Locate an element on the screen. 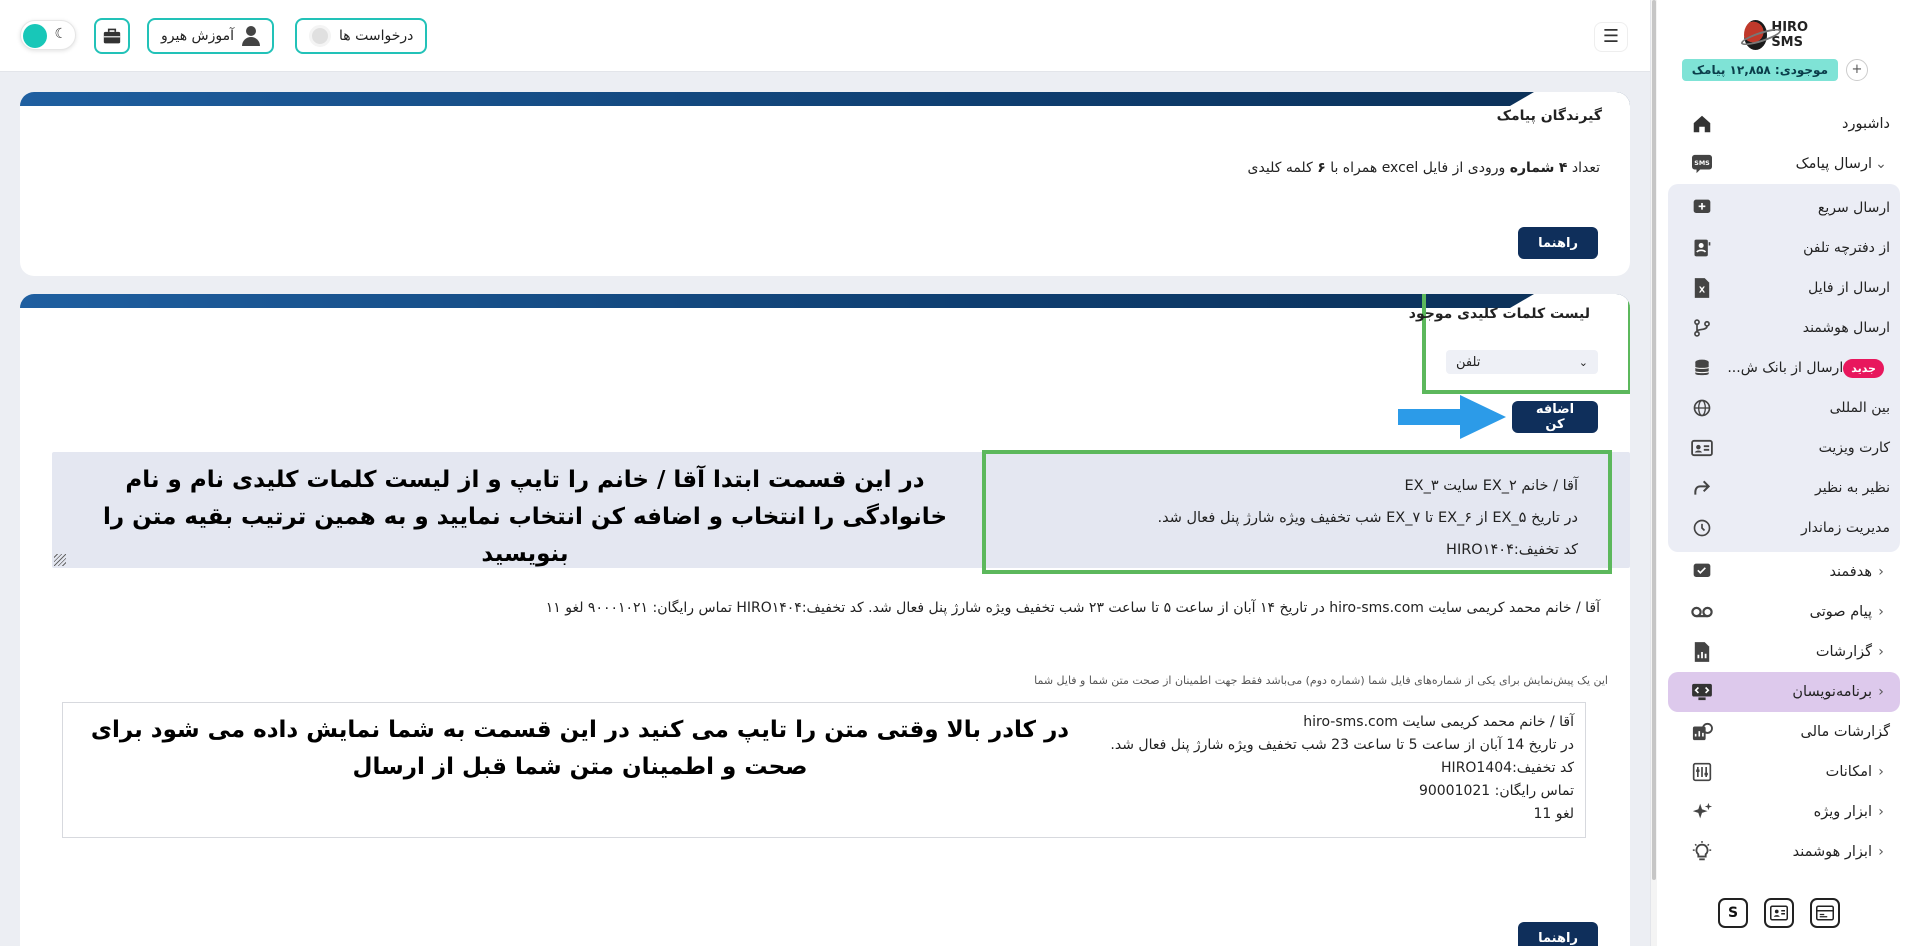 The image size is (1920, 946). sidebar-item-smart-tools: ابزار هوشمند ‹ is located at coordinates (1784, 852).